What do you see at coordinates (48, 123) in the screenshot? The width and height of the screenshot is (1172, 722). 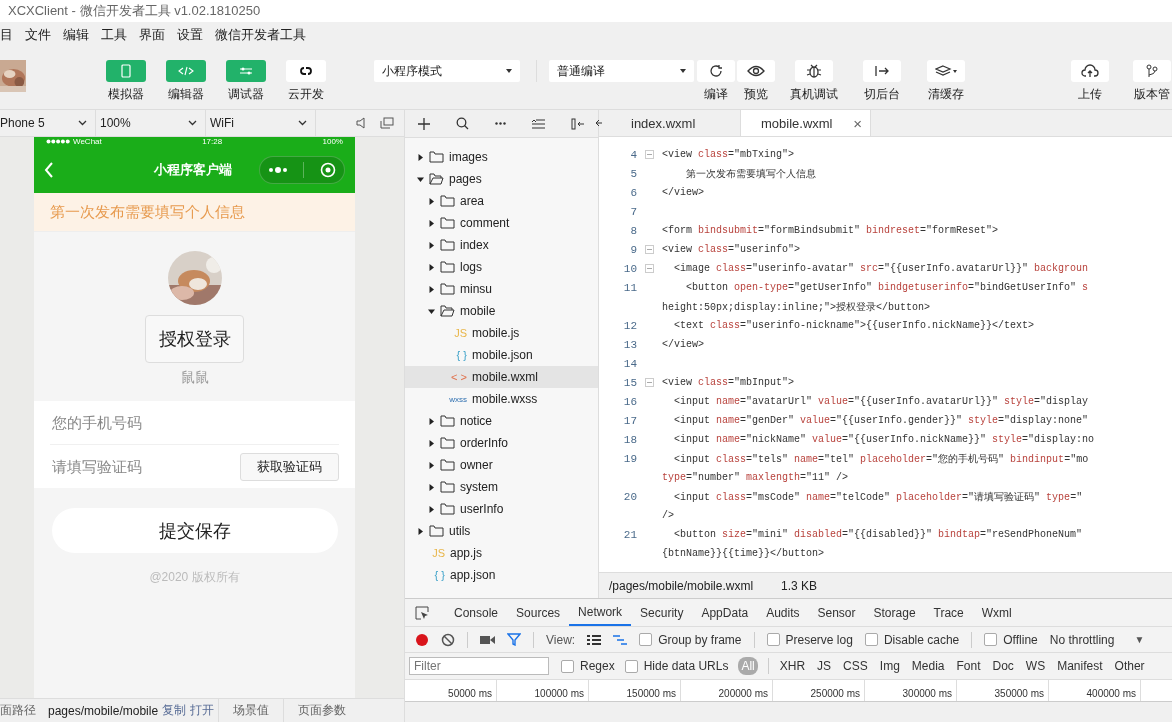 I see `device-dropdown: Phone 5` at bounding box center [48, 123].